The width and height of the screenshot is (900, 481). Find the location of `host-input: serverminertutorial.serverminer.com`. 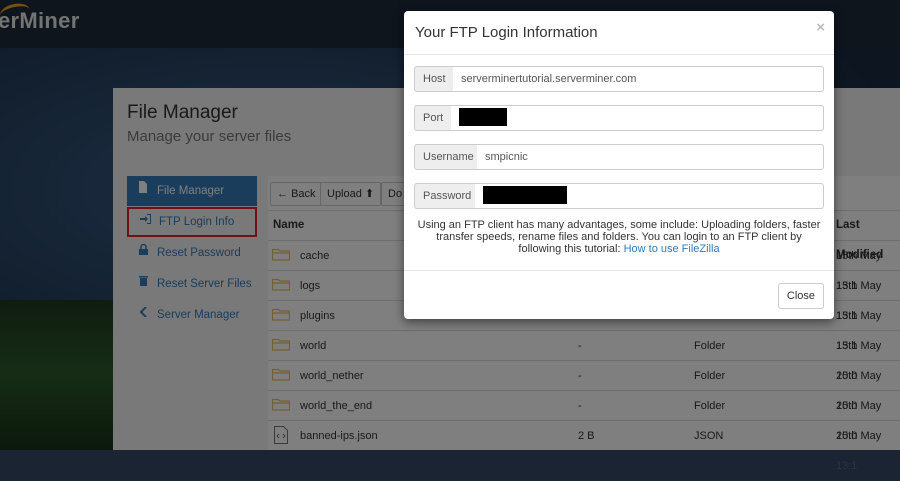

host-input: serverminertutorial.serverminer.com is located at coordinates (638, 79).